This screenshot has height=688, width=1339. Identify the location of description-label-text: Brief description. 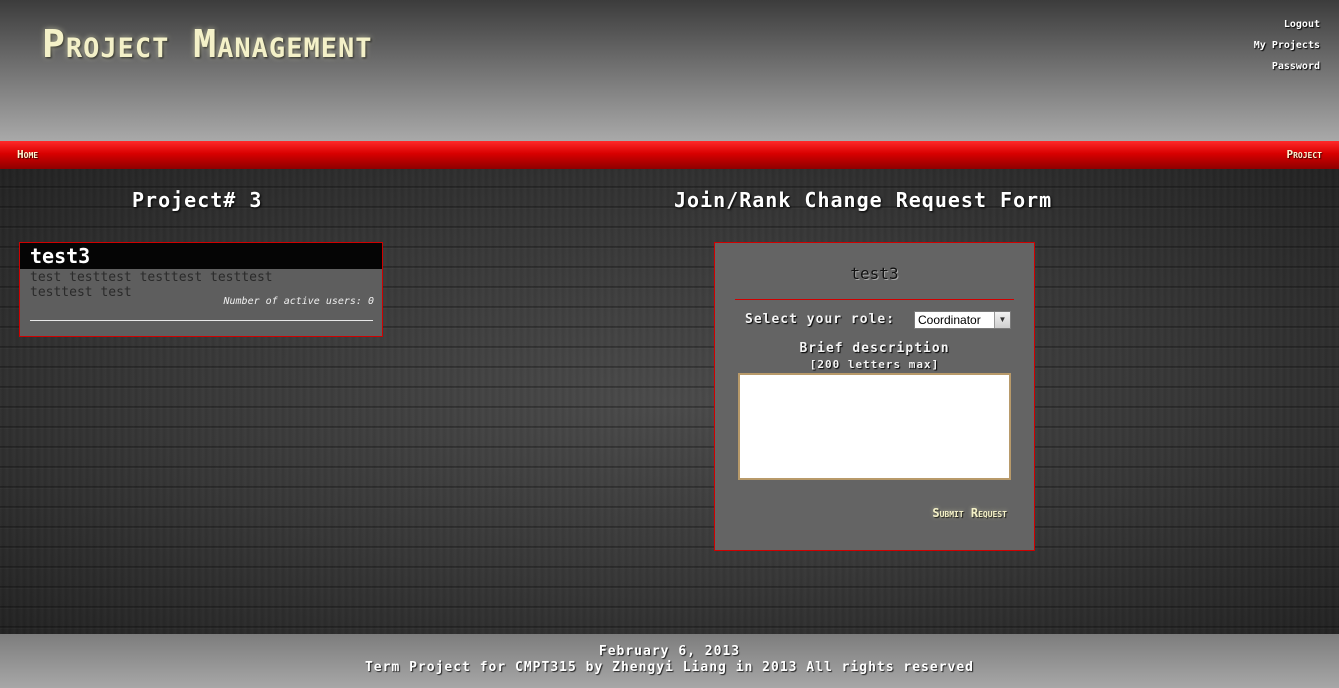
(874, 348).